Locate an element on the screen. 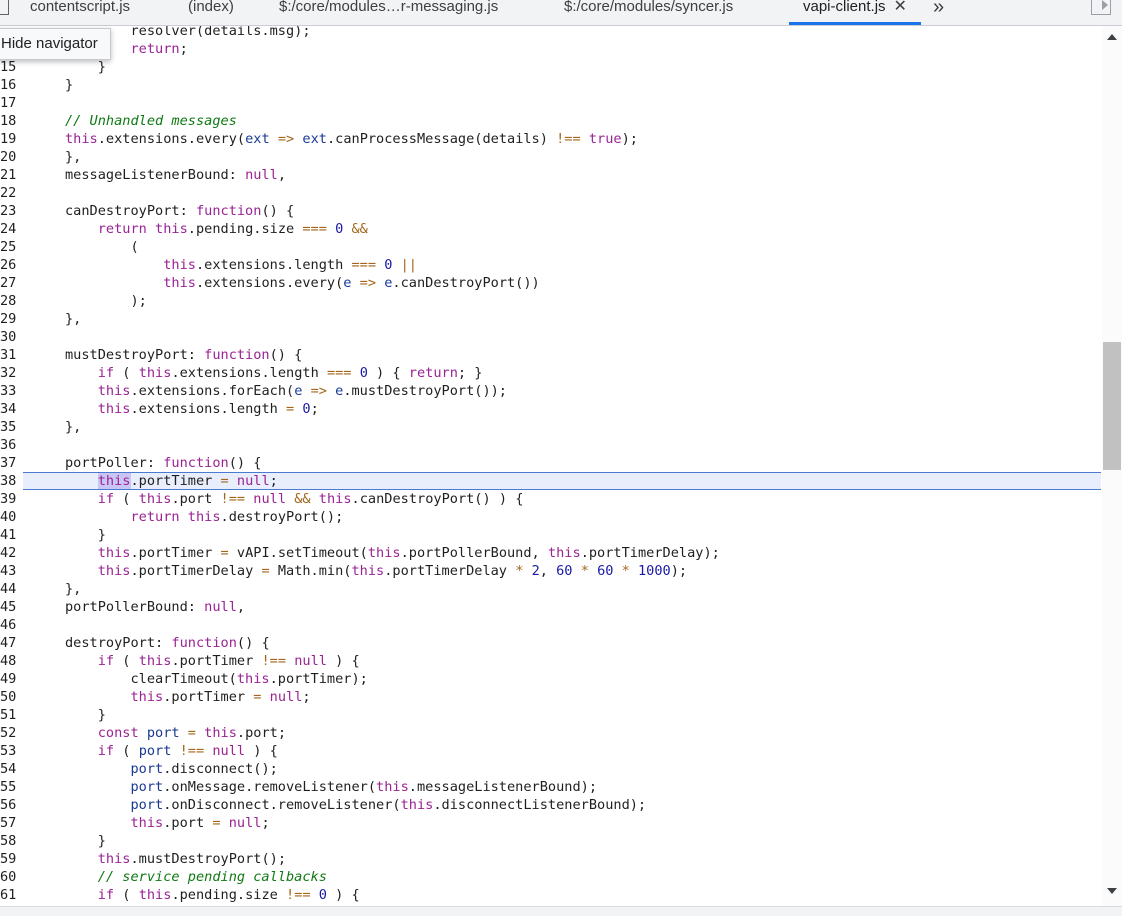  vertical-scrollbar is located at coordinates (1112, 466).